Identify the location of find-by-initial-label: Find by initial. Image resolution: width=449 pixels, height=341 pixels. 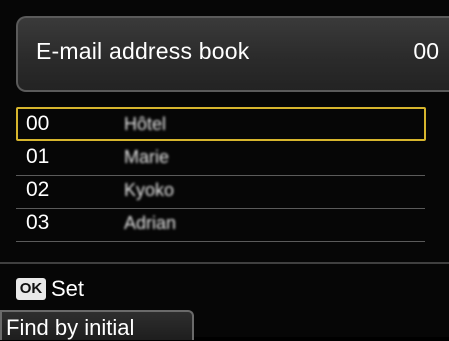
(70, 327).